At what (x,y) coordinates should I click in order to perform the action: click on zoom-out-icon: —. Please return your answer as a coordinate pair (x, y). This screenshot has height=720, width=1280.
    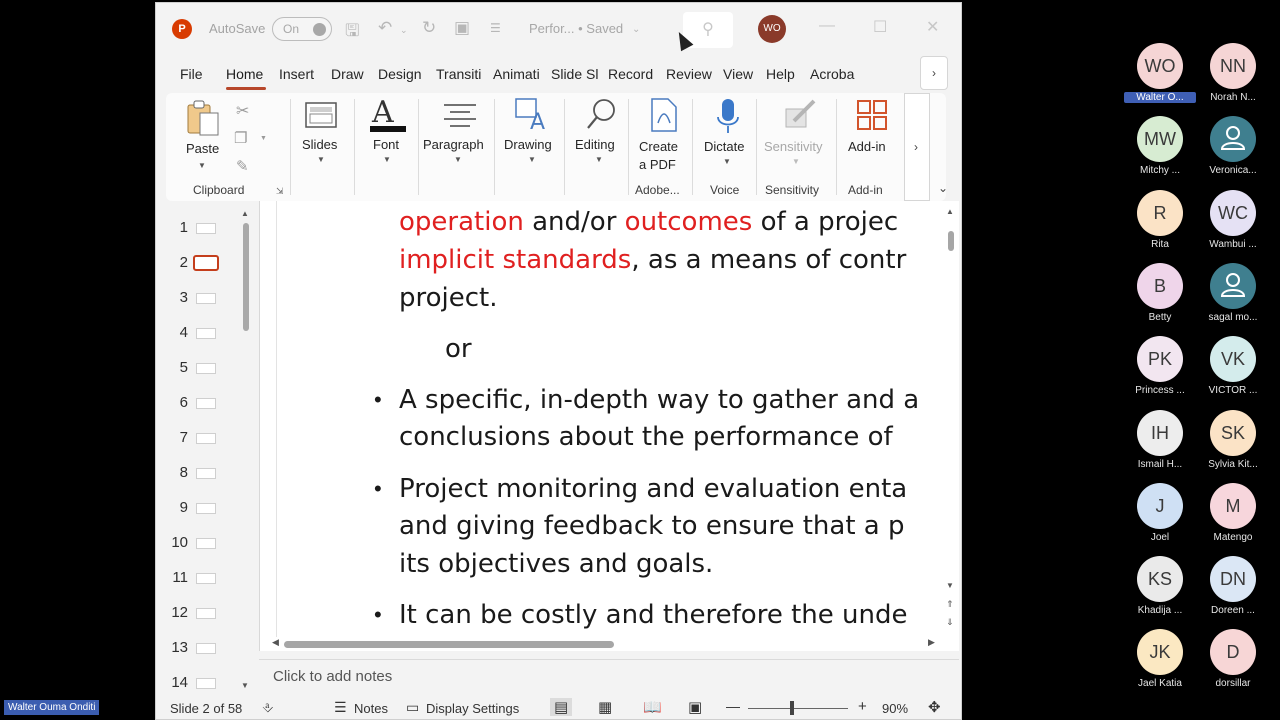
    Looking at the image, I should click on (733, 706).